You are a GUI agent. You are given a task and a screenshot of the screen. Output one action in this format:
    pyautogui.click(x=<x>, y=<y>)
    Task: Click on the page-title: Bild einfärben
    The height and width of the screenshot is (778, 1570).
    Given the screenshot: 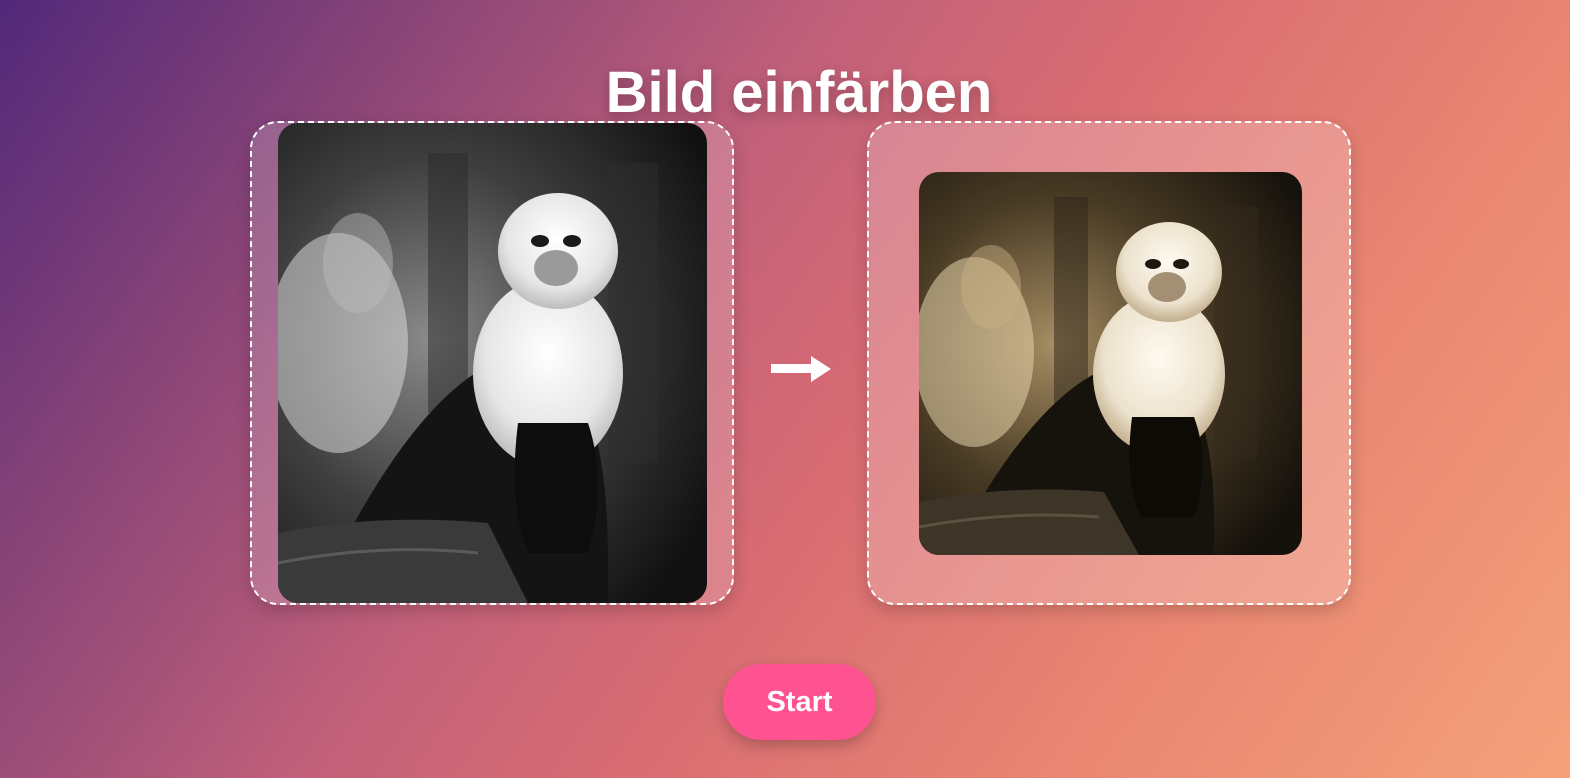 What is the action you would take?
    pyautogui.click(x=799, y=92)
    